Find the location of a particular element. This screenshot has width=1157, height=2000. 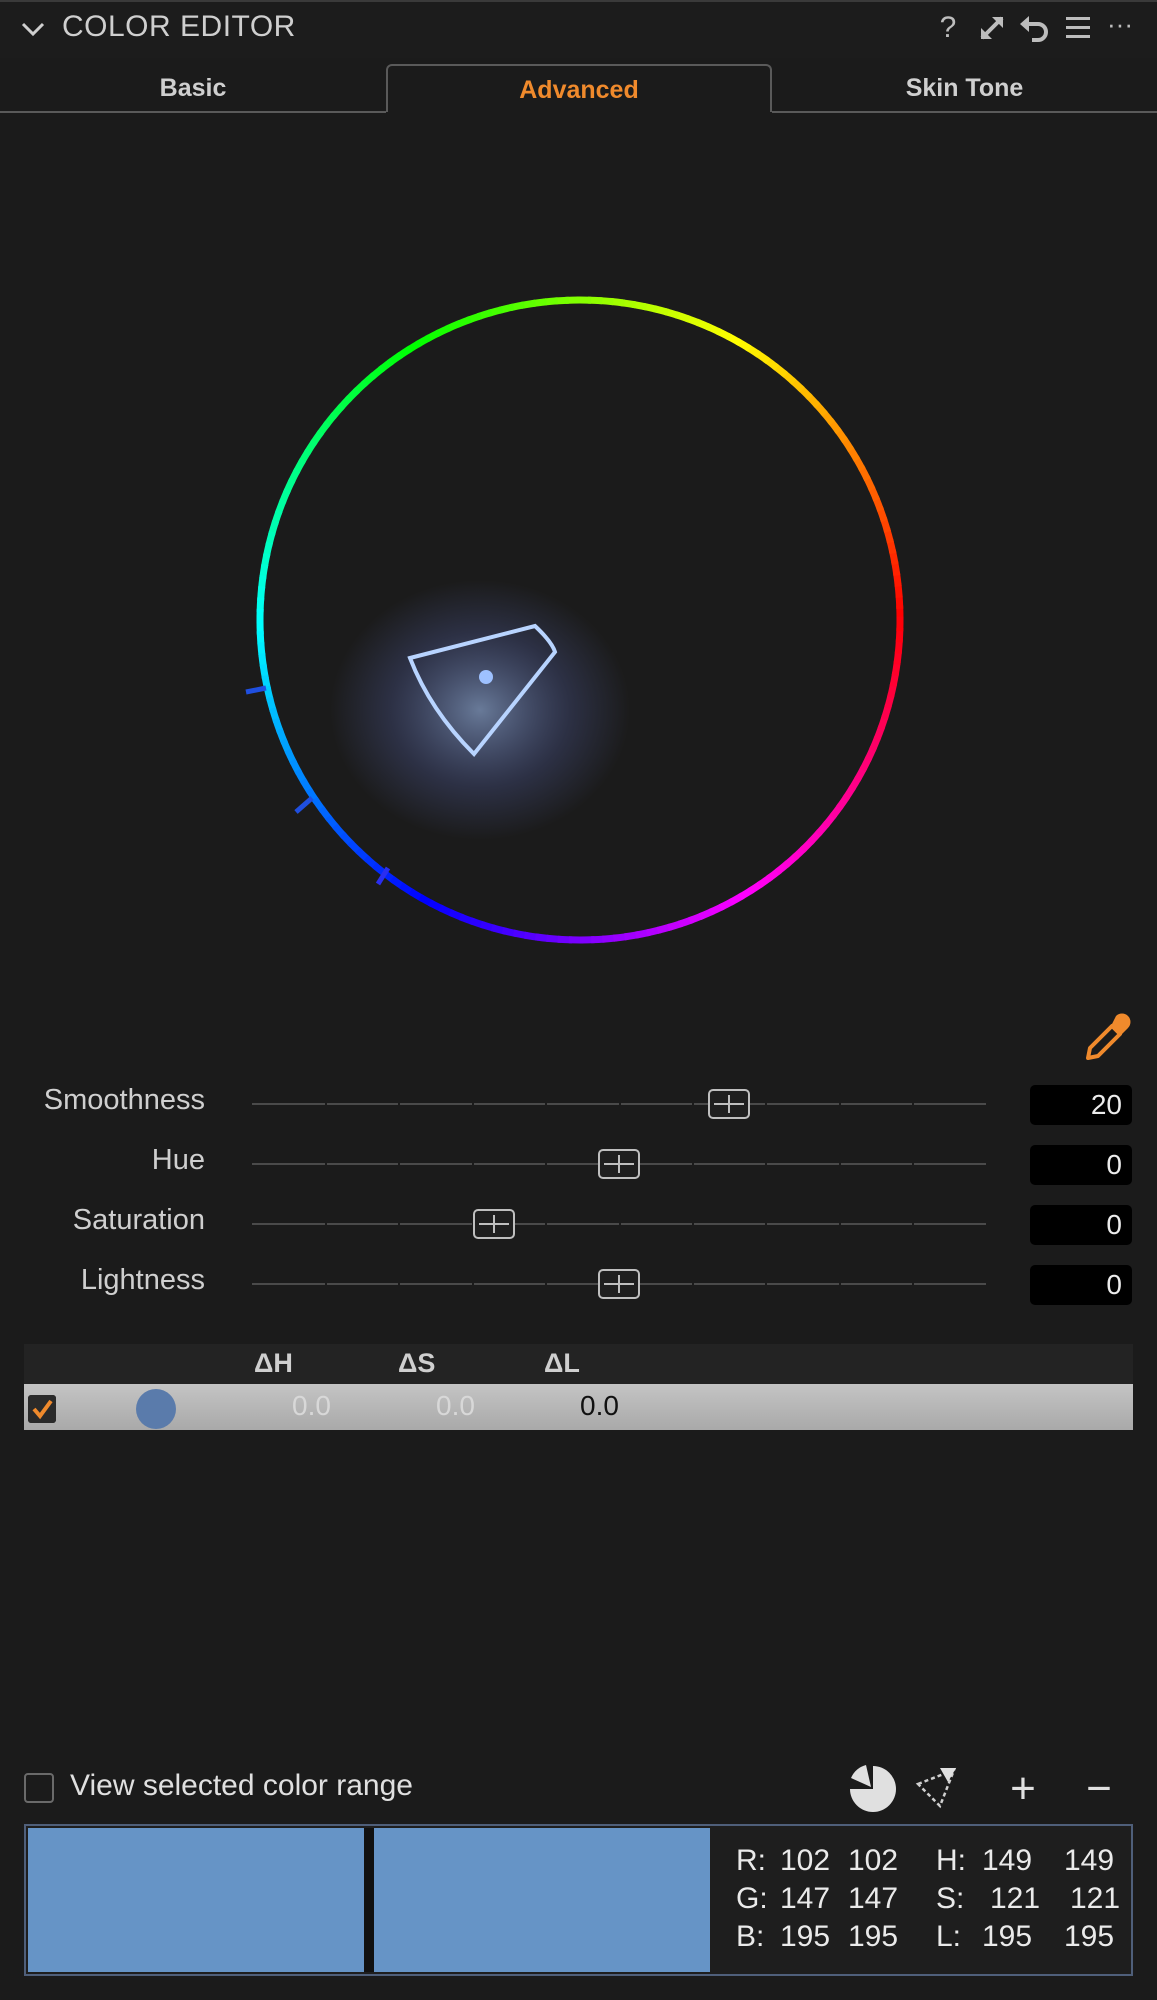

adjusted-color-swatch is located at coordinates (542, 1900).